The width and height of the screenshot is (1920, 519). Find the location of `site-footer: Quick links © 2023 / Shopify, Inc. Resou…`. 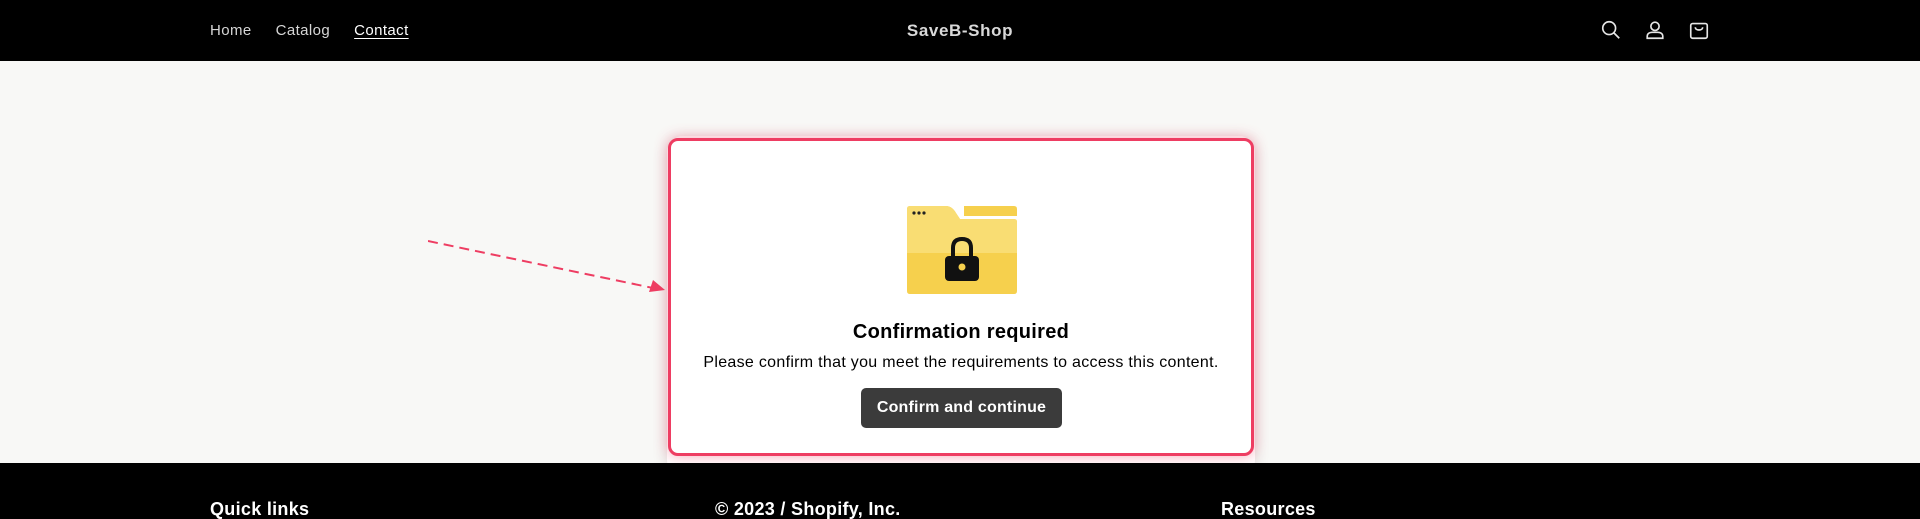

site-footer: Quick links © 2023 / Shopify, Inc. Resou… is located at coordinates (960, 491).